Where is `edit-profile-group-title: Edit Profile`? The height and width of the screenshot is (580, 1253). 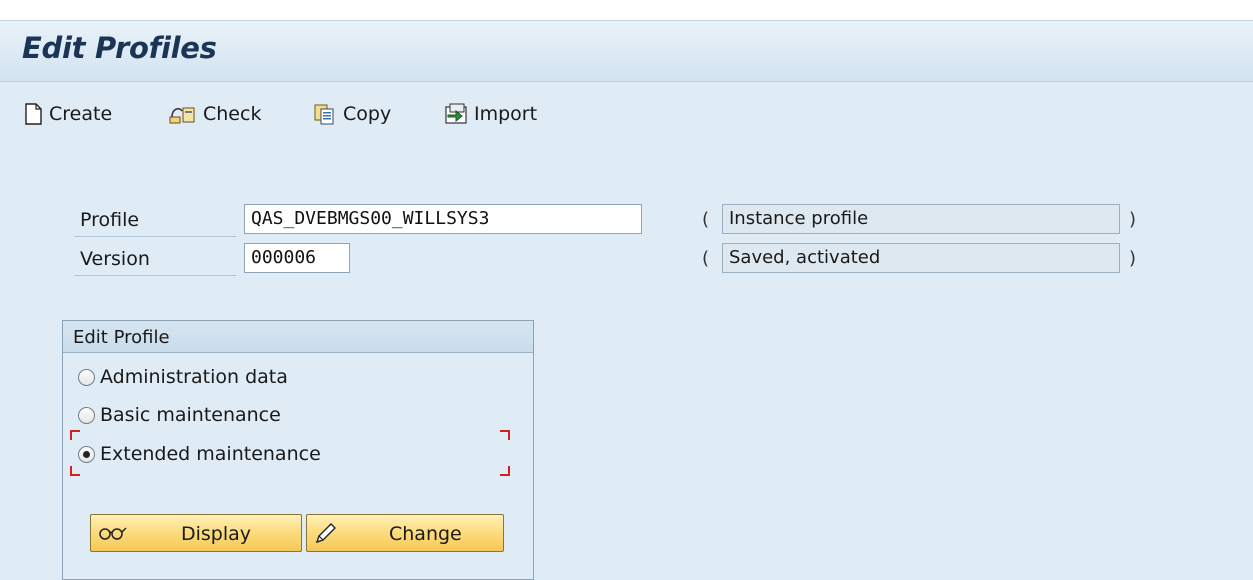
edit-profile-group-title: Edit Profile is located at coordinates (298, 337).